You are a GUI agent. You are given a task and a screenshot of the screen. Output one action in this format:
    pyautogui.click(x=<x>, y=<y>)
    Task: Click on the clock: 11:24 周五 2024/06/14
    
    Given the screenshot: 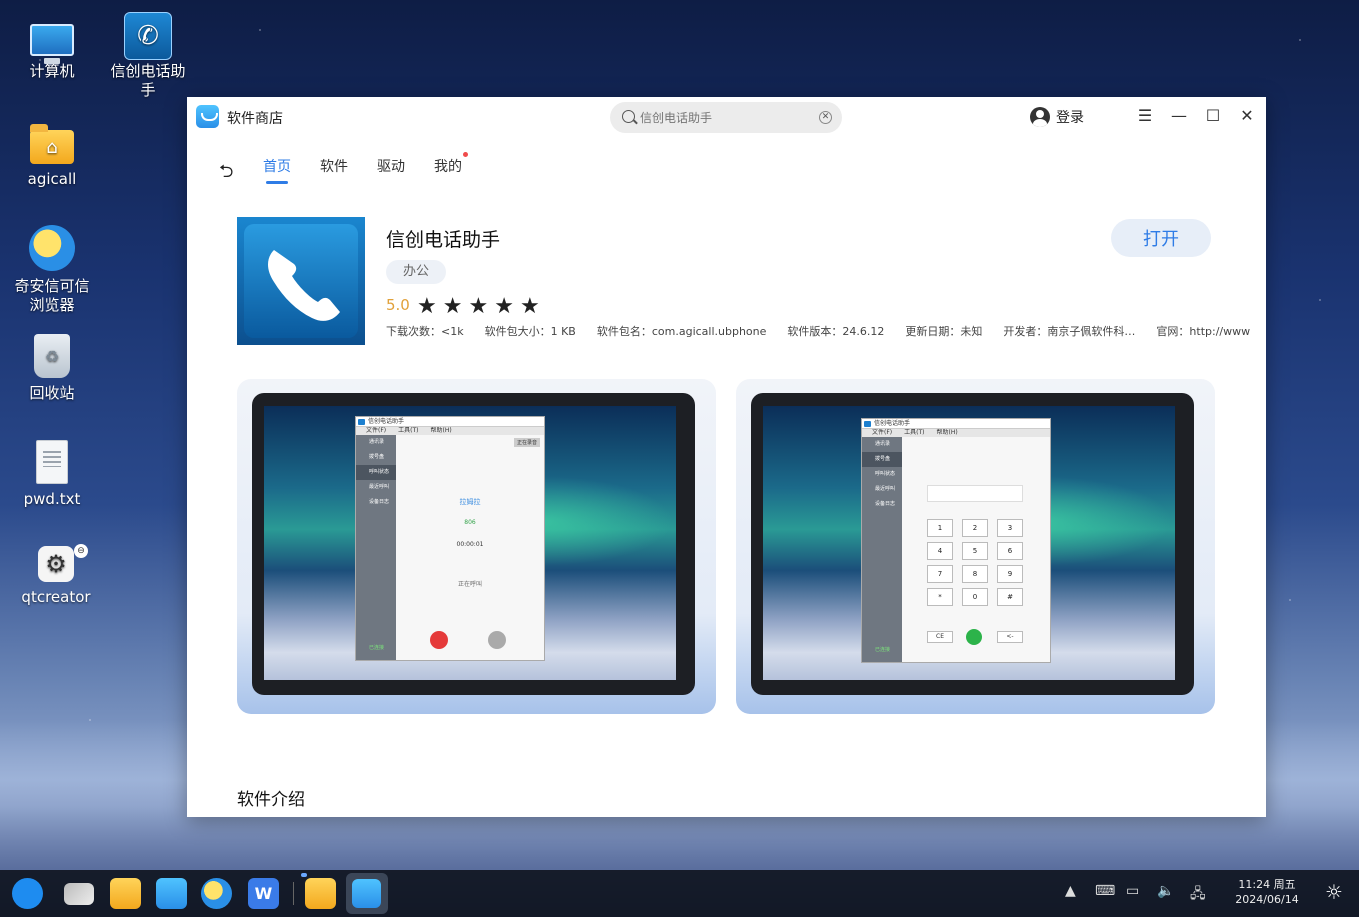 What is the action you would take?
    pyautogui.click(x=1267, y=892)
    